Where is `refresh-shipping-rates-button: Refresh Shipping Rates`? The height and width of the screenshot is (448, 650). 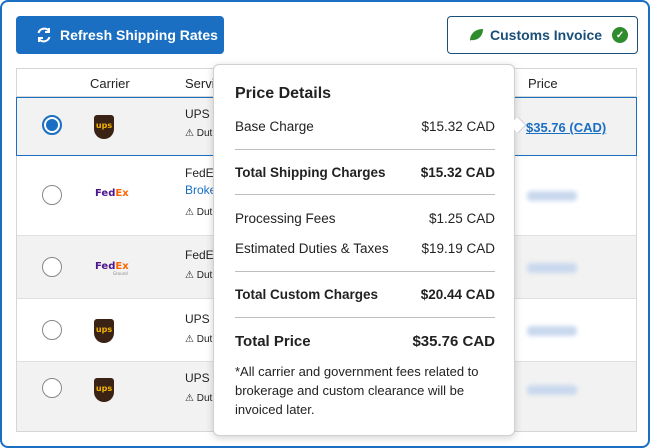
refresh-shipping-rates-button: Refresh Shipping Rates is located at coordinates (120, 35).